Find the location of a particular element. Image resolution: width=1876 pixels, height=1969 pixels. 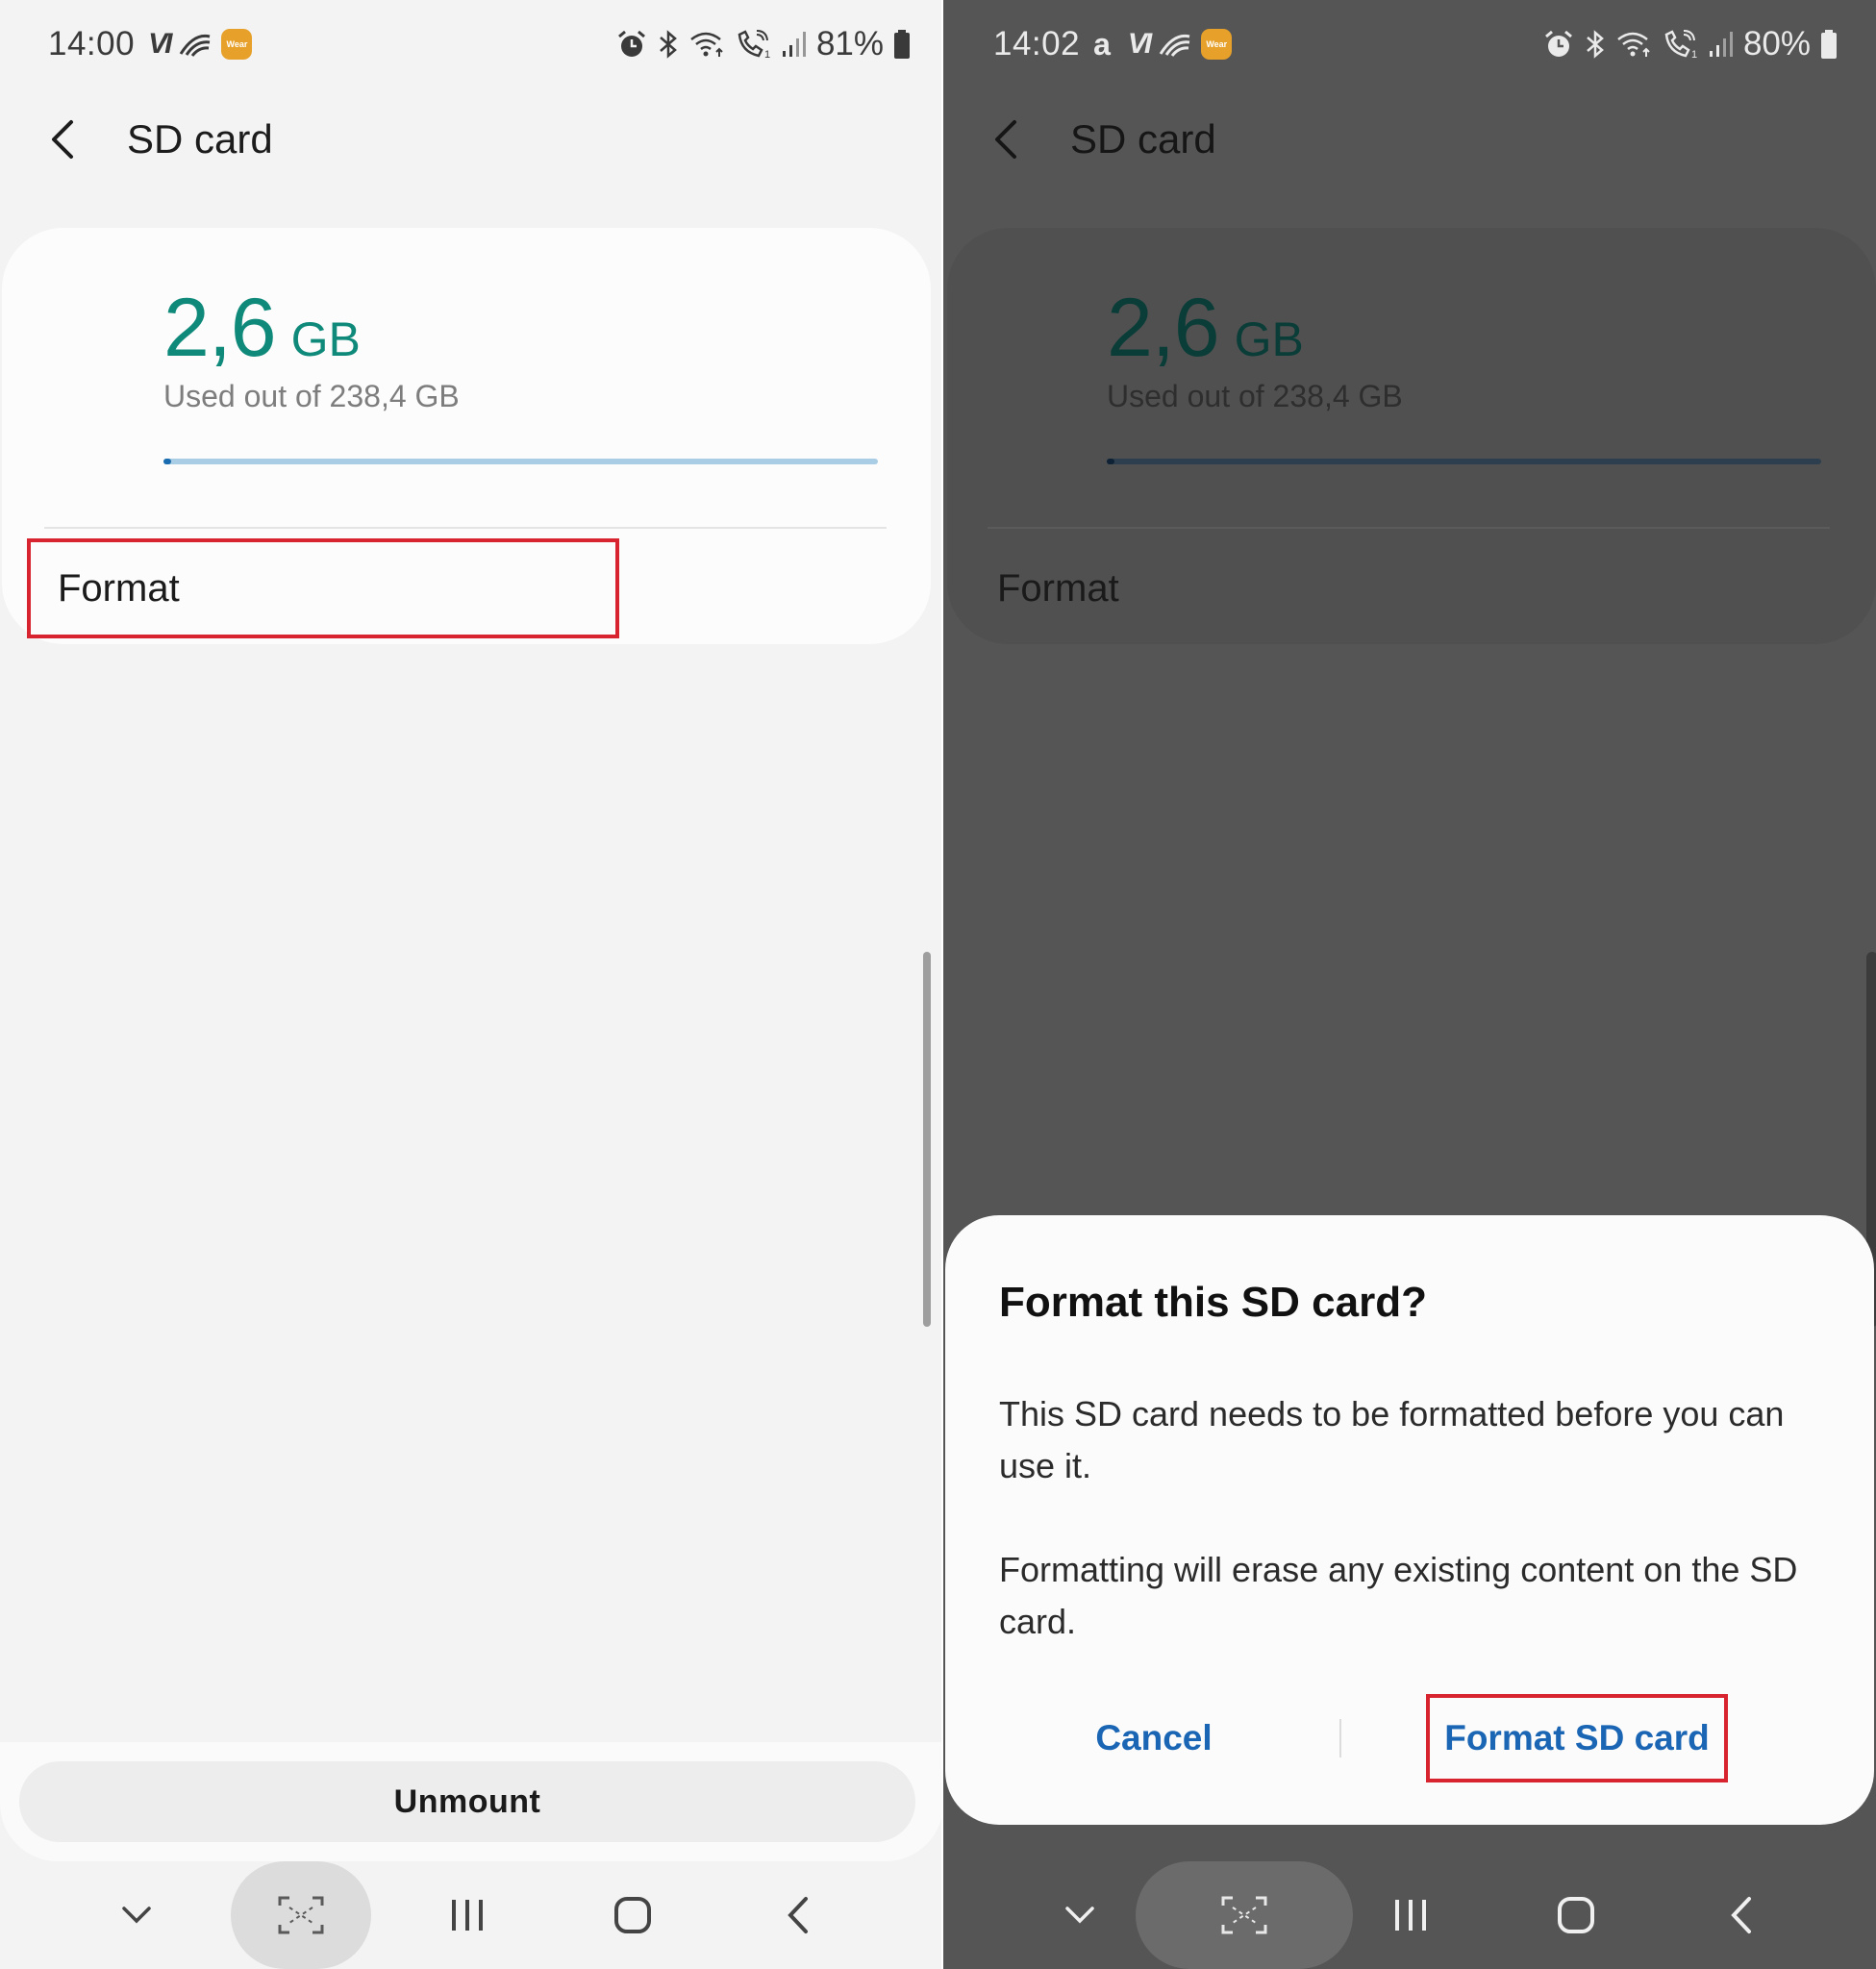

battery-percent: 80% is located at coordinates (1776, 43).